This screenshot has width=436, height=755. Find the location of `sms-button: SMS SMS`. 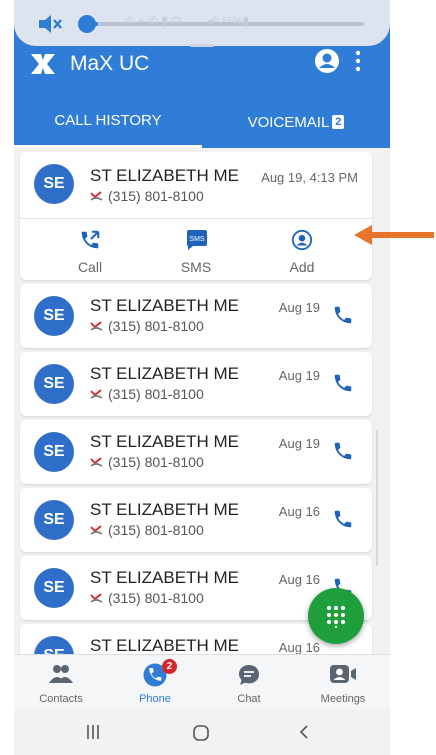

sms-button: SMS SMS is located at coordinates (196, 250).